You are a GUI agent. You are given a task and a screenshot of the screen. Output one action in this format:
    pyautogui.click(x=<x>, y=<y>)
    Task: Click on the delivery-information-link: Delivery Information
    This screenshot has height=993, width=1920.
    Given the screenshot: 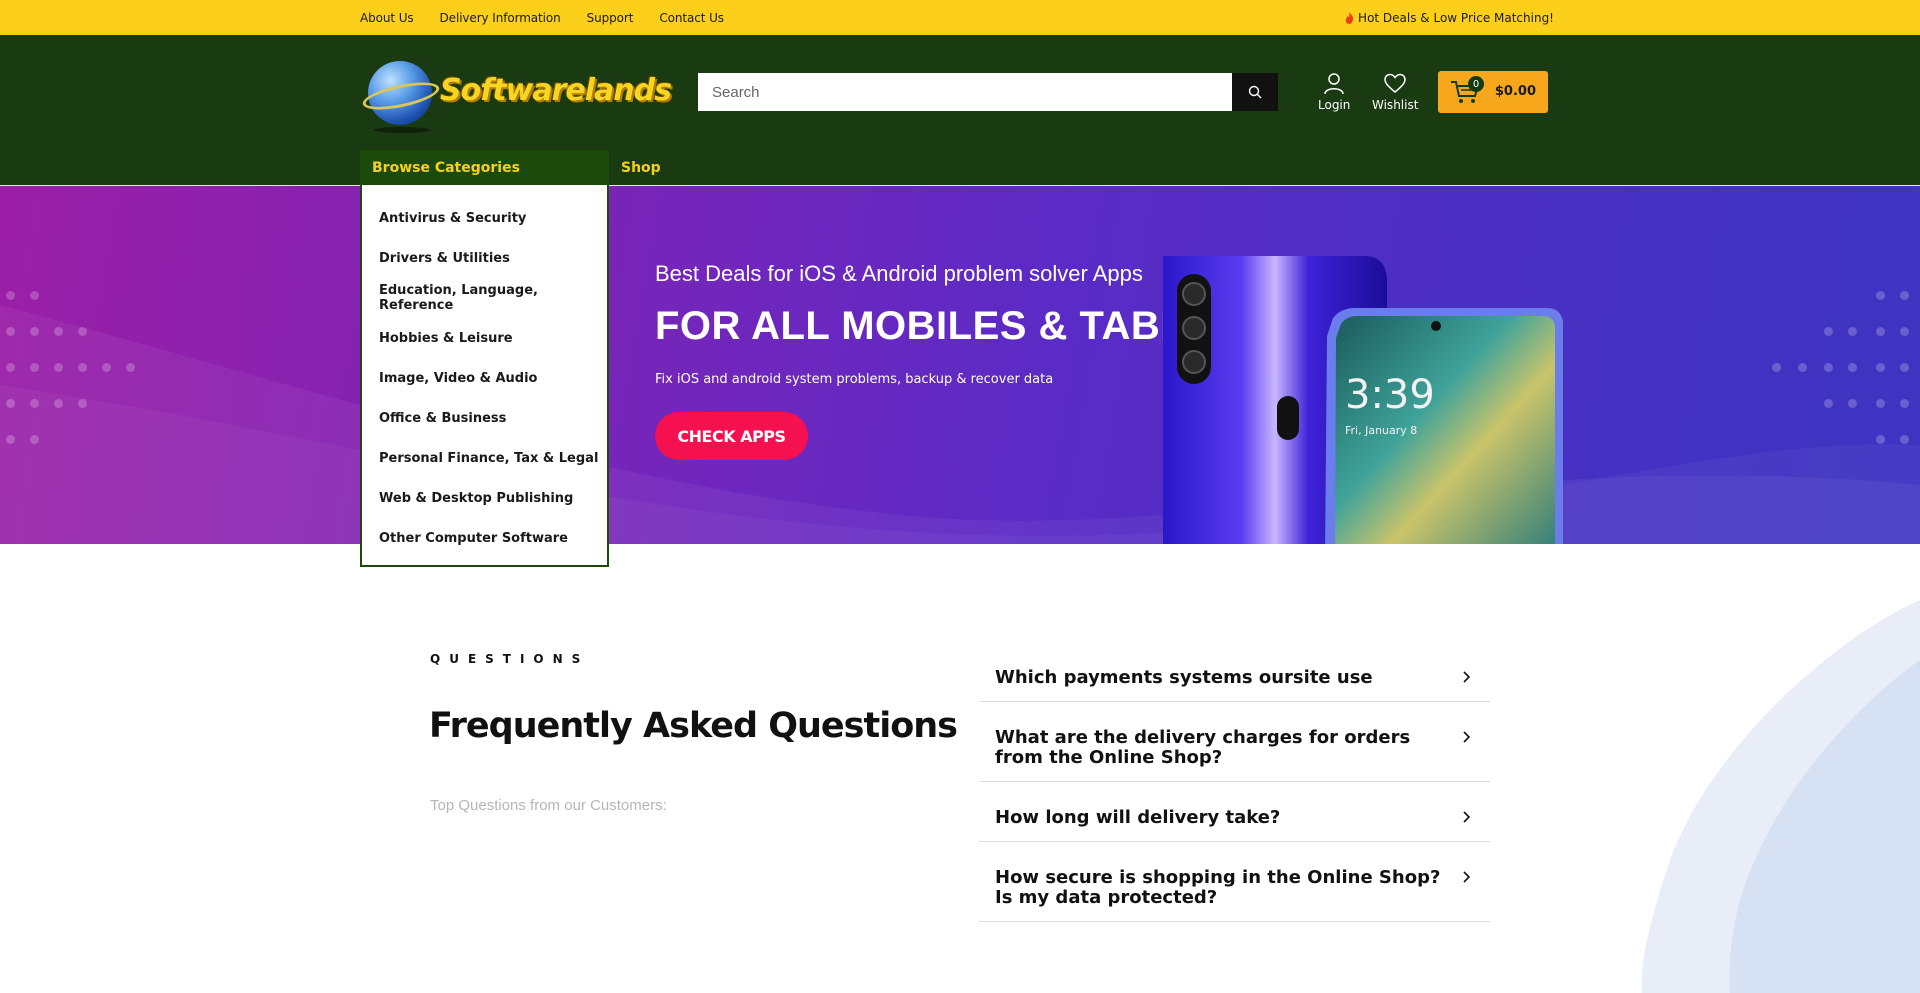 What is the action you would take?
    pyautogui.click(x=500, y=18)
    